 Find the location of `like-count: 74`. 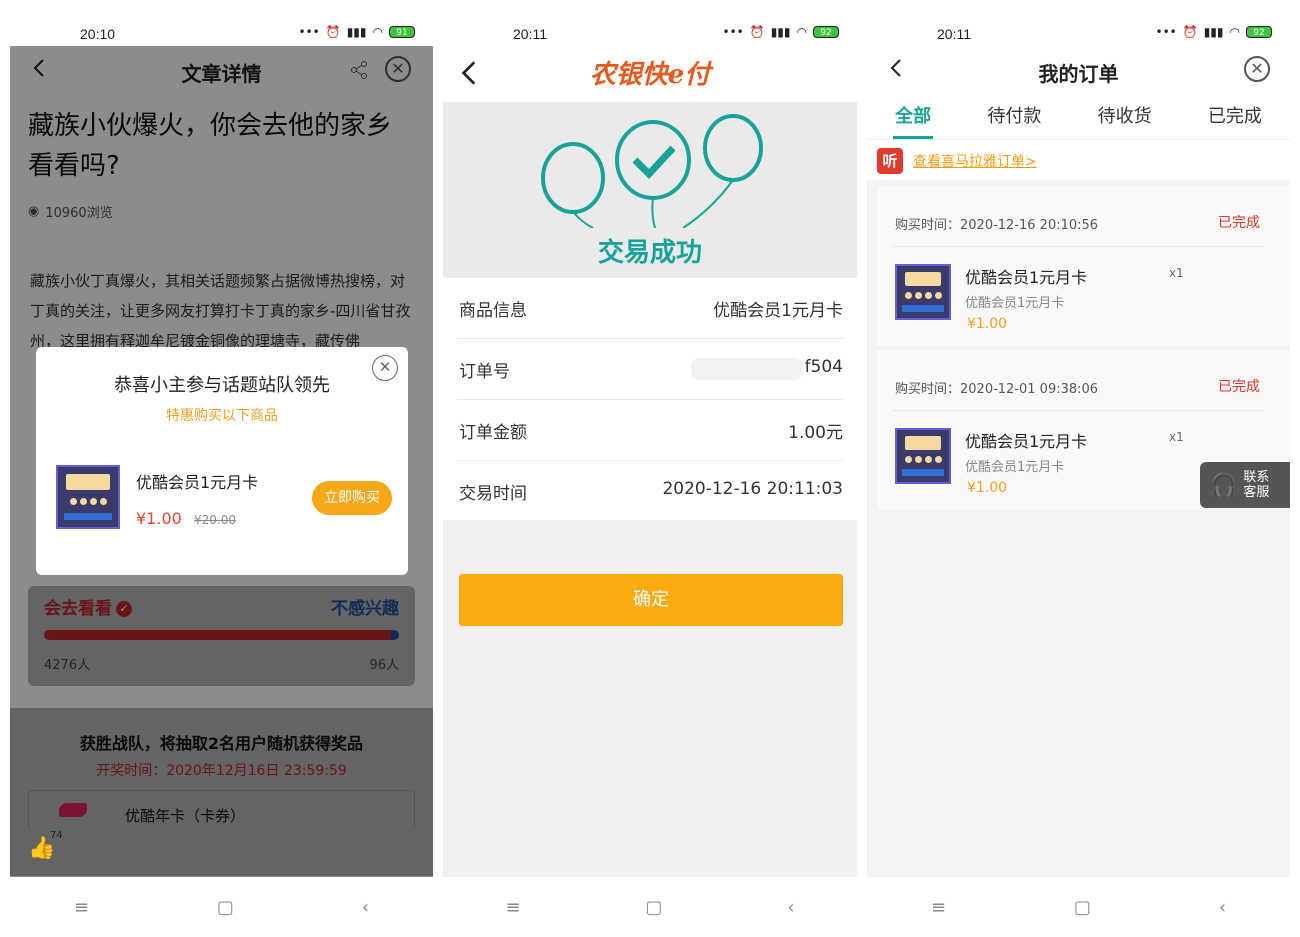

like-count: 74 is located at coordinates (56, 835).